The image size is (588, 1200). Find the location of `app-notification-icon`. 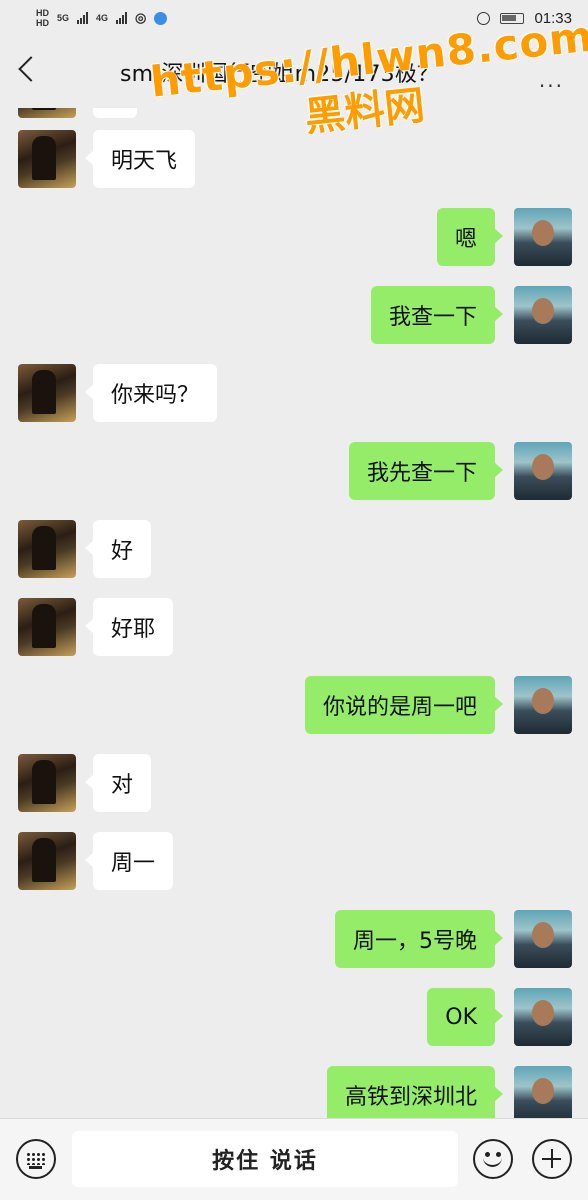

app-notification-icon is located at coordinates (161, 18).